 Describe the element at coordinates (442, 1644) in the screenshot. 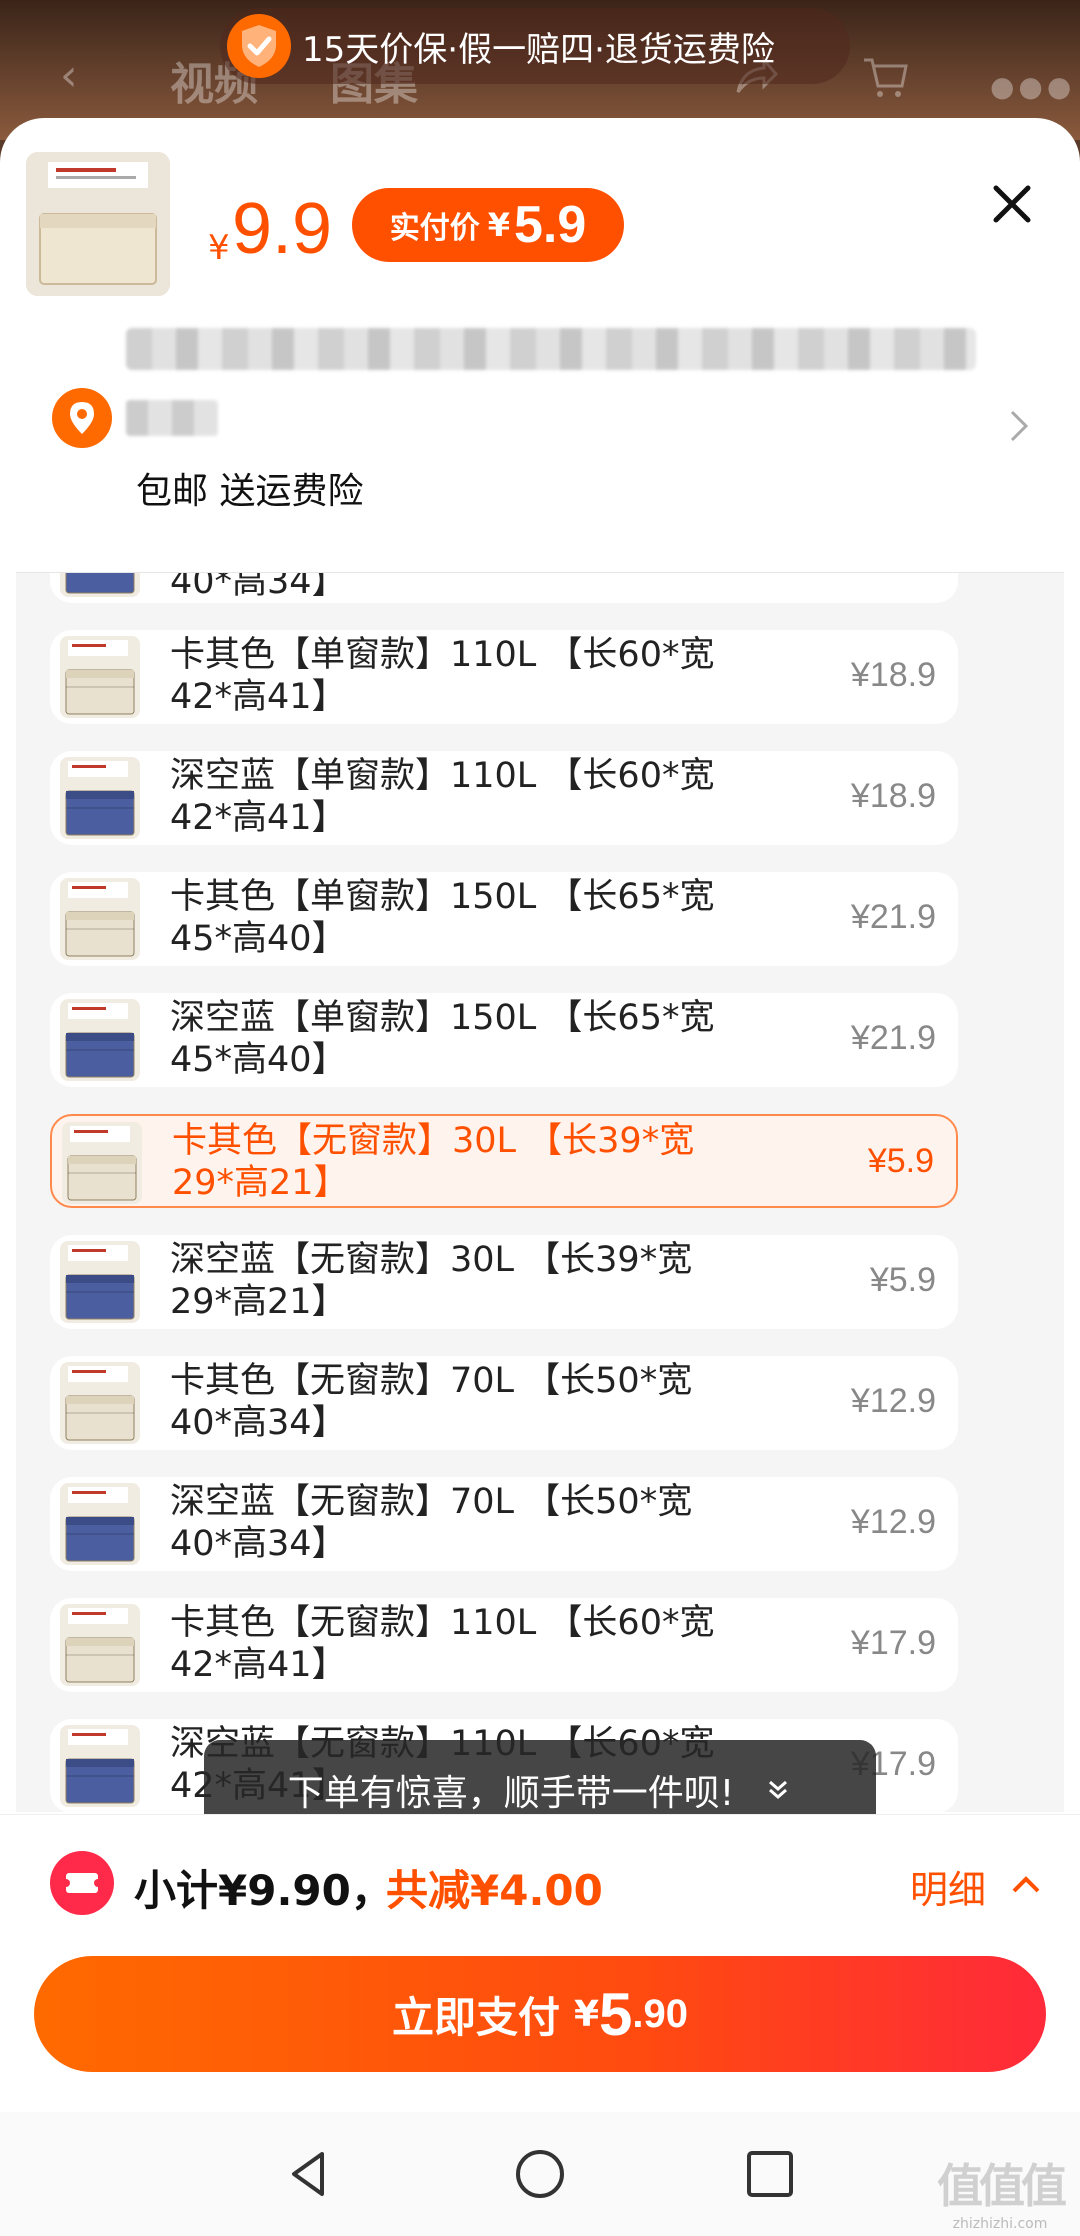

I see `sku-name: 卡其色【无窗款】110L 【长60*宽42*高41】` at that location.